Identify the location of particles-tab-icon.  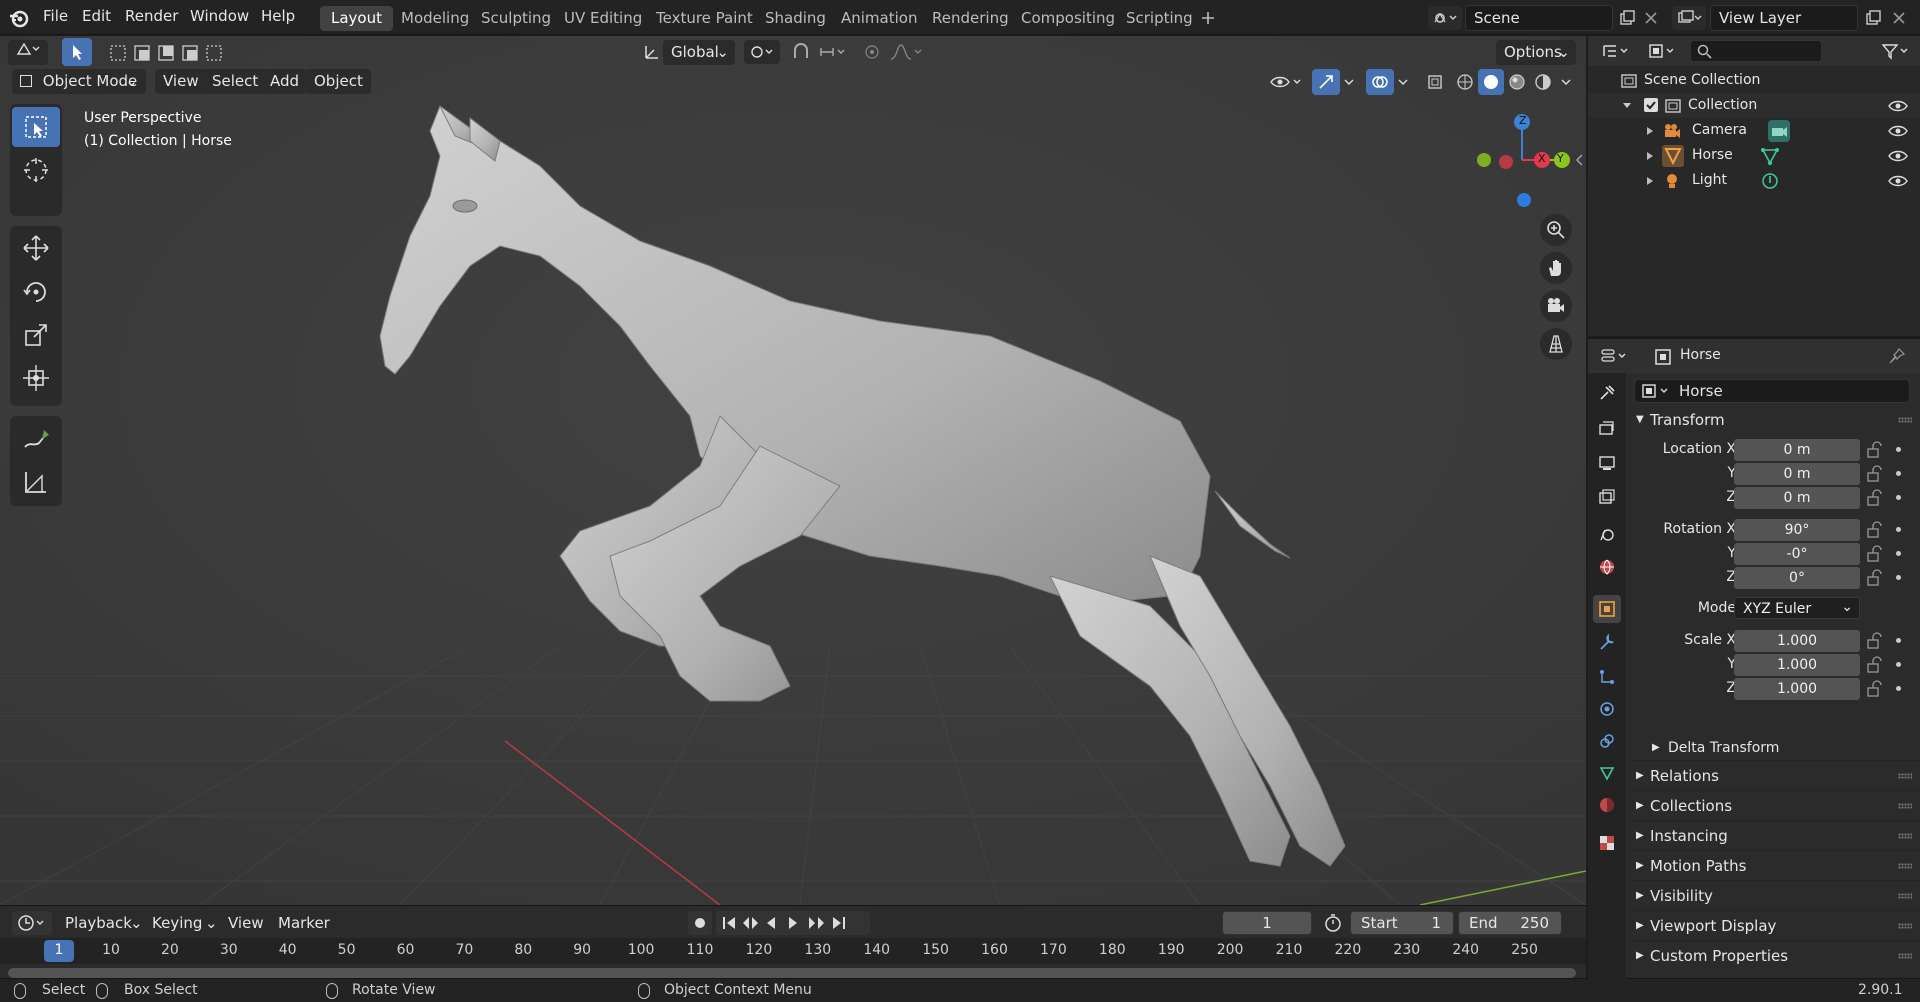
(1607, 677).